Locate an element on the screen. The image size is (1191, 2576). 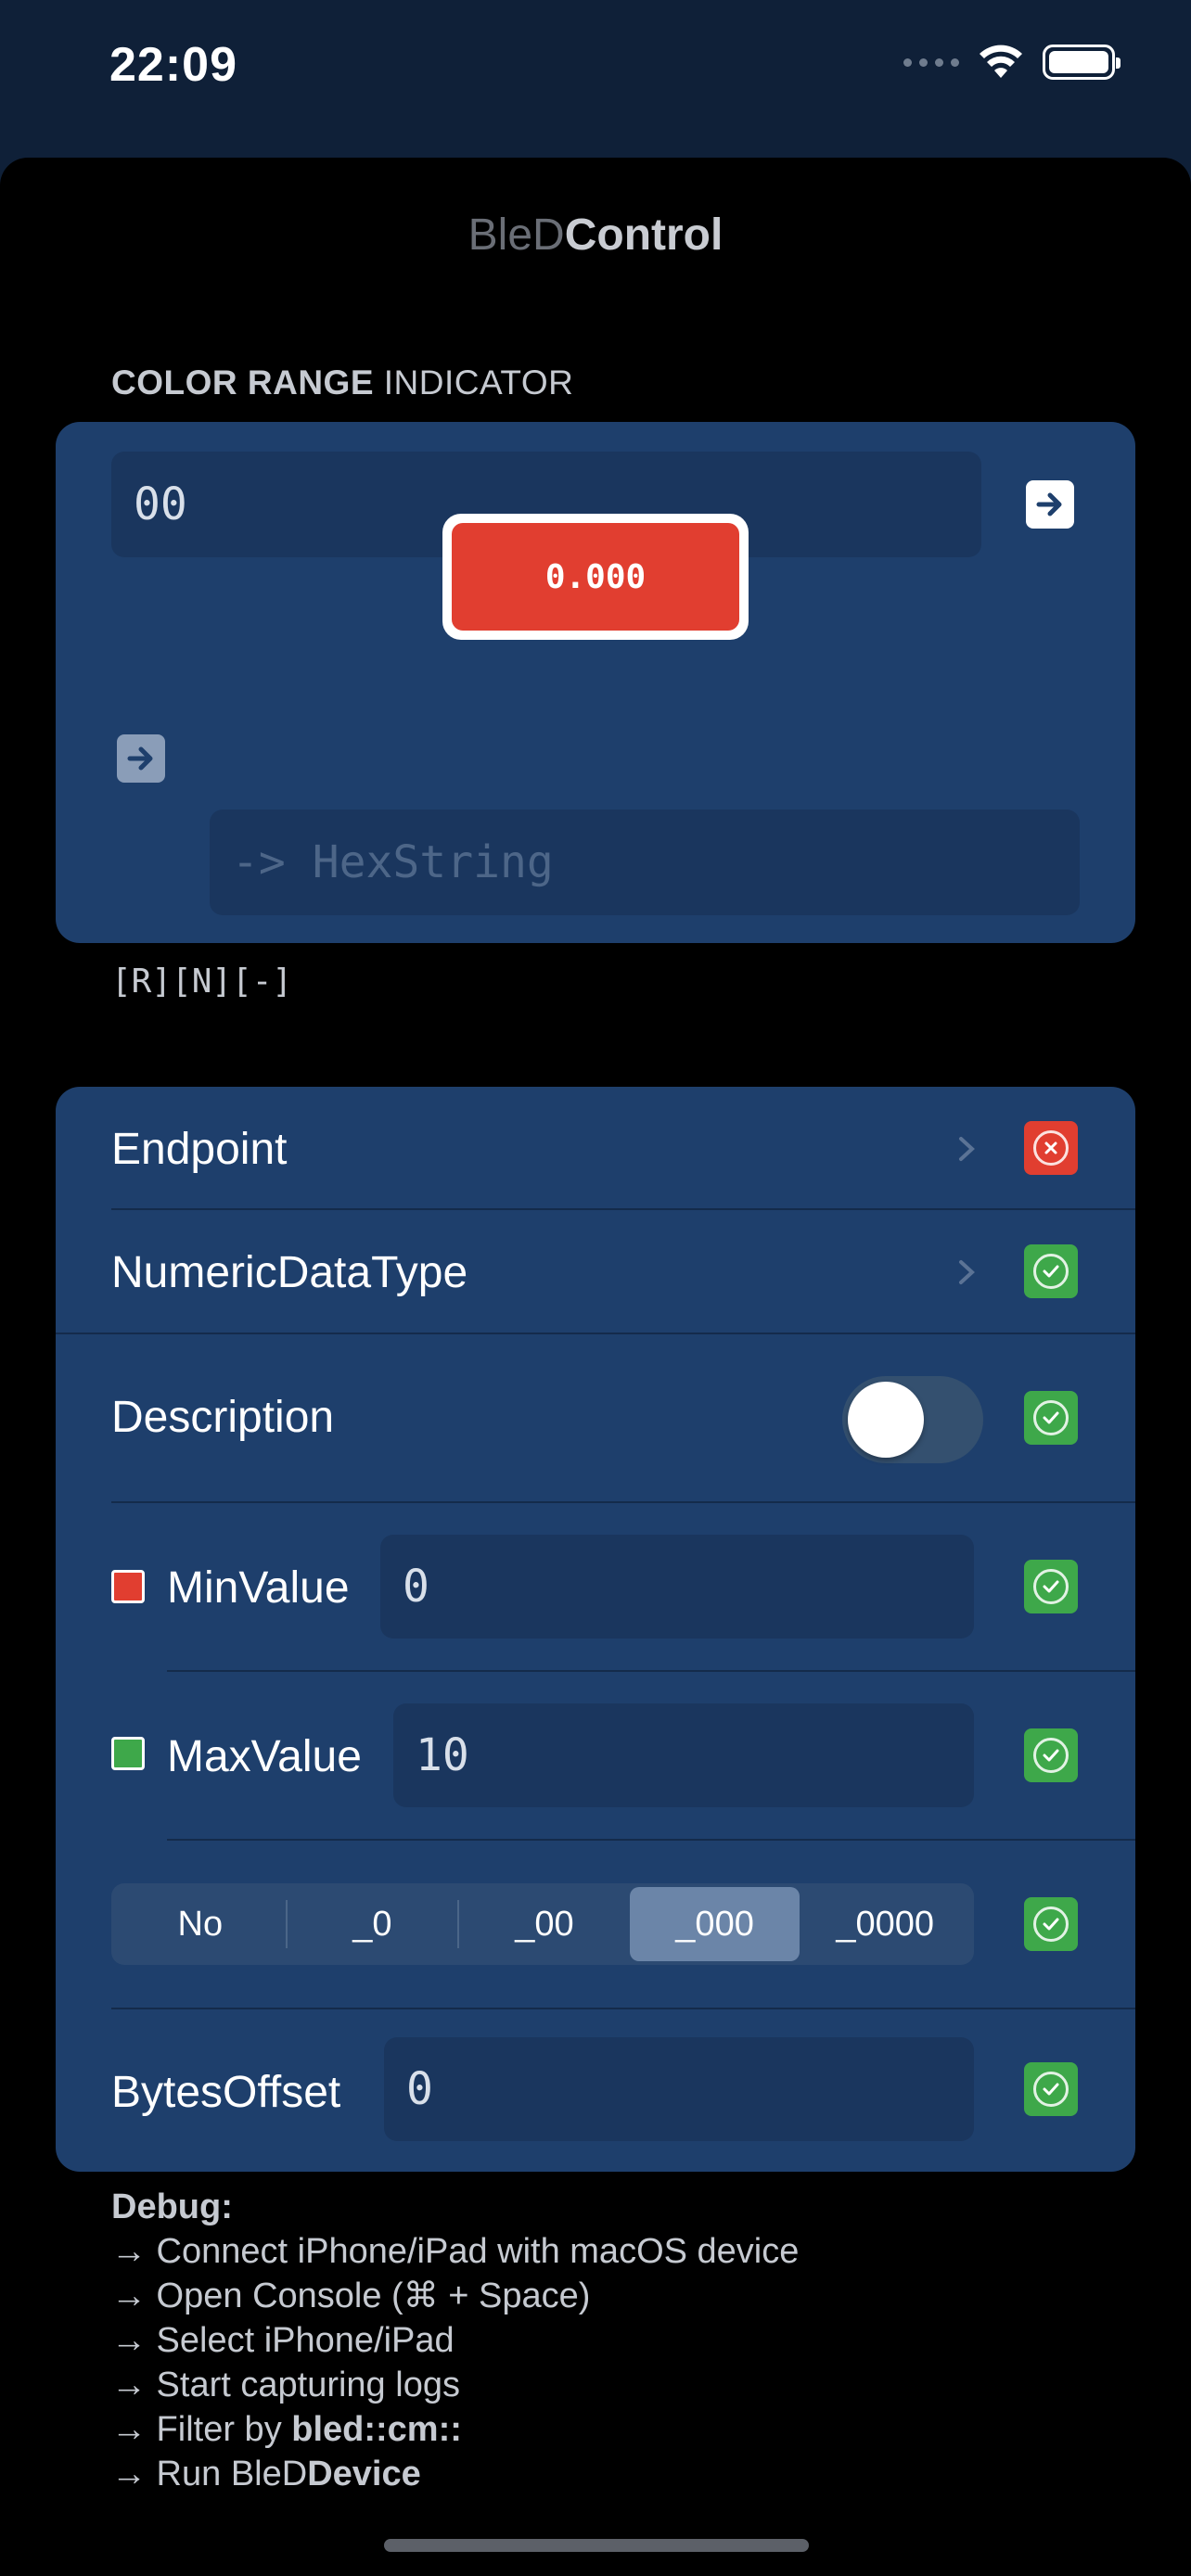
precision-segmented-control: No _0 _00 _000 _0000 is located at coordinates (542, 1924).